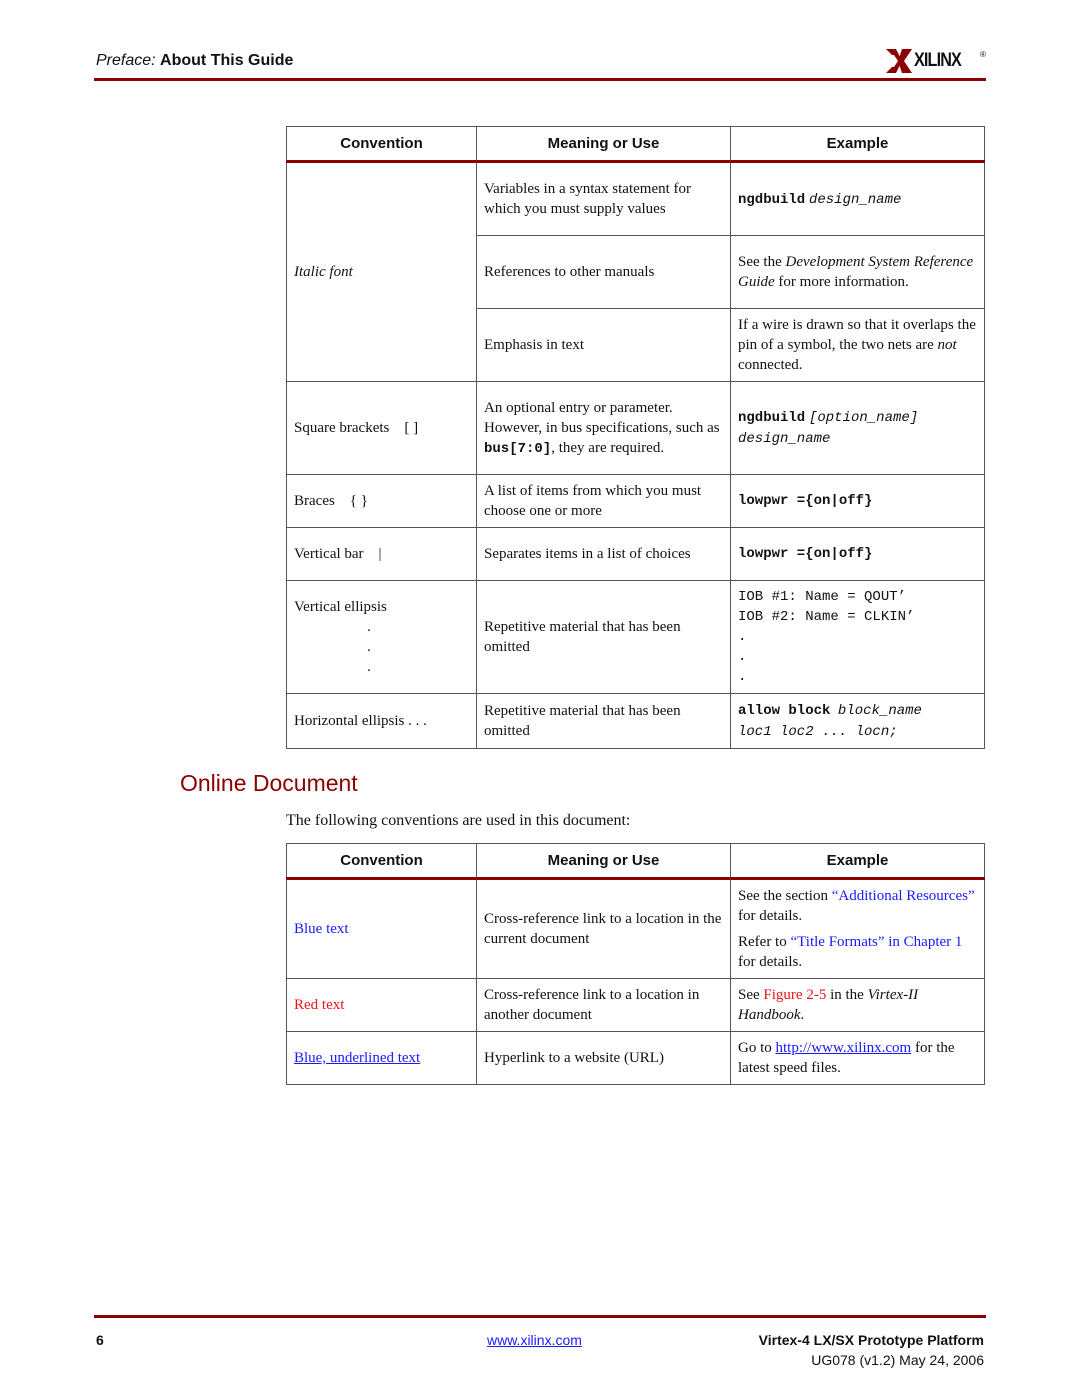  Describe the element at coordinates (608, 447) in the screenshot. I see `text: , they are required.` at that location.